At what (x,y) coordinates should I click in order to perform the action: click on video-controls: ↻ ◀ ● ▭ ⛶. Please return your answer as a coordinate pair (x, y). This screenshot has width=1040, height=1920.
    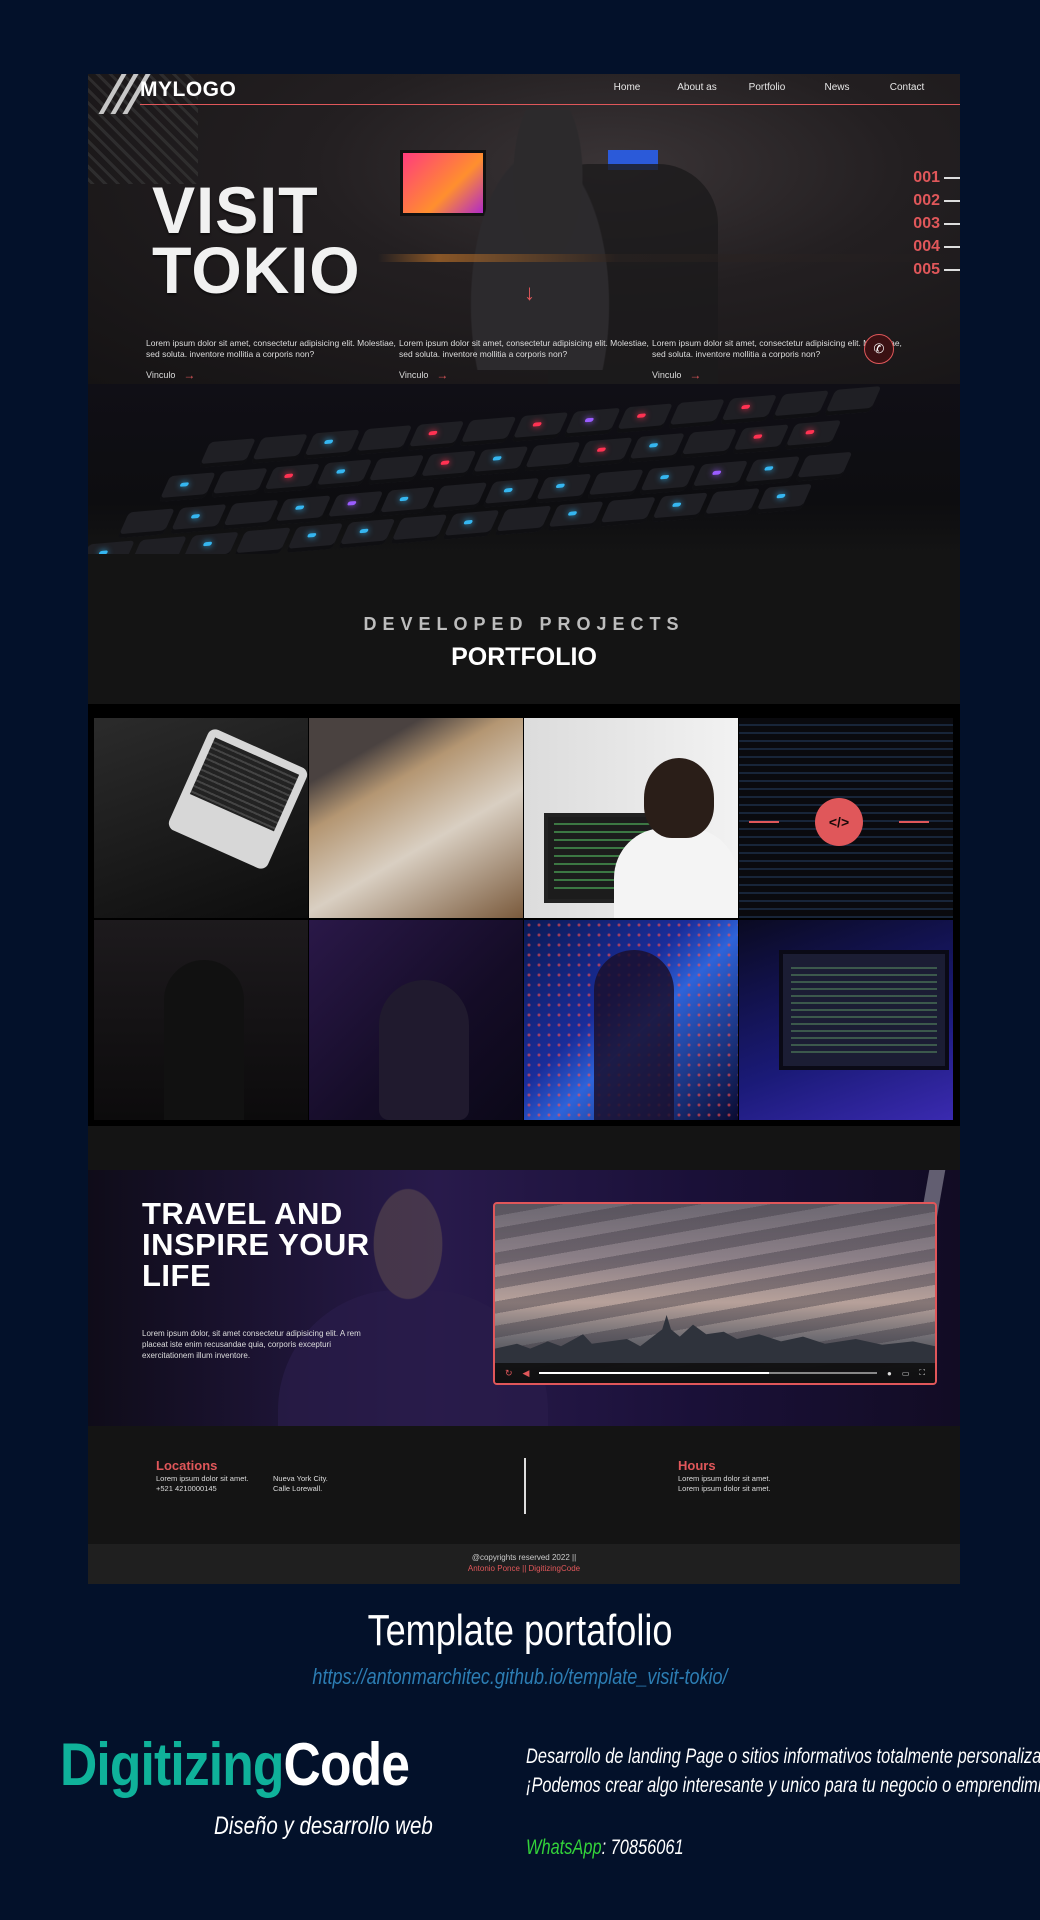
    Looking at the image, I should click on (715, 1373).